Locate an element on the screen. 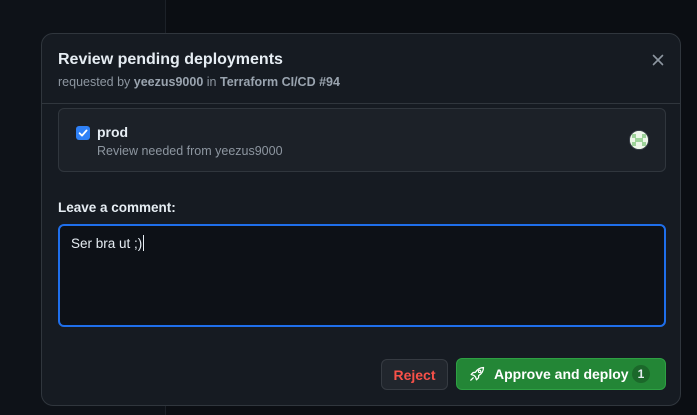 This screenshot has height=415, width=697. workflow-run-link: Terraform CI/CD #94 is located at coordinates (280, 82).